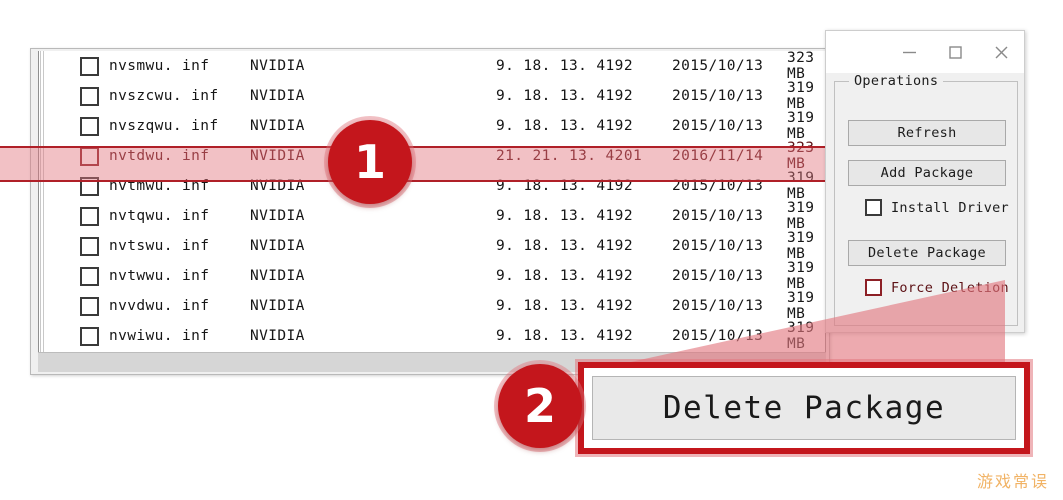 The image size is (1063, 500). What do you see at coordinates (159, 156) in the screenshot?
I see `row-file-name: nvtdwu. inf` at bounding box center [159, 156].